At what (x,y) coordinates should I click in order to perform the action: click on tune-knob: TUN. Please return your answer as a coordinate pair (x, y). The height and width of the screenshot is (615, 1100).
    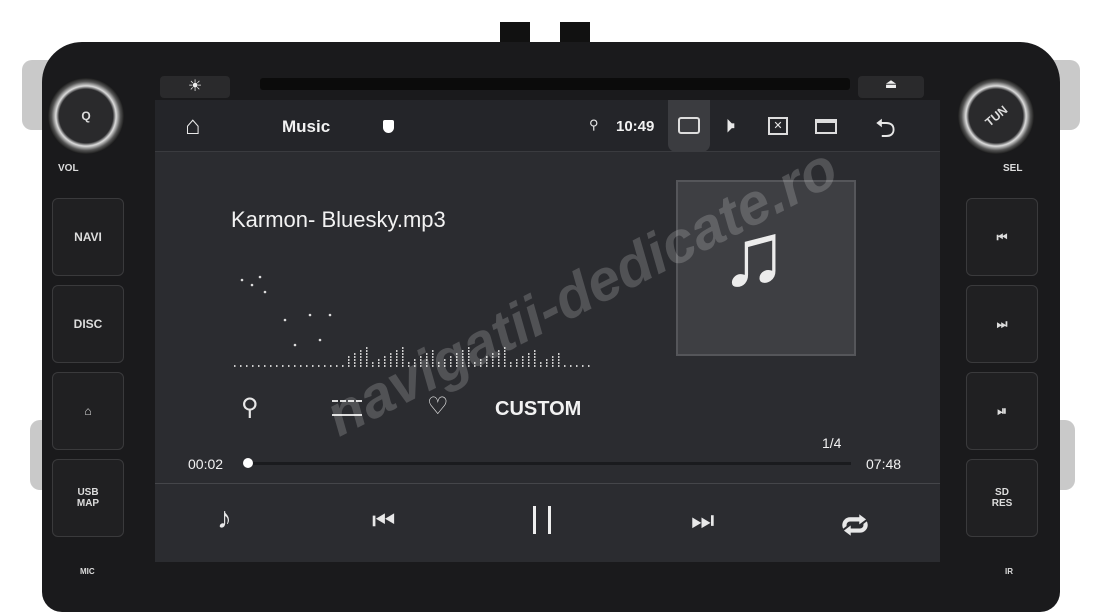
    Looking at the image, I should click on (996, 116).